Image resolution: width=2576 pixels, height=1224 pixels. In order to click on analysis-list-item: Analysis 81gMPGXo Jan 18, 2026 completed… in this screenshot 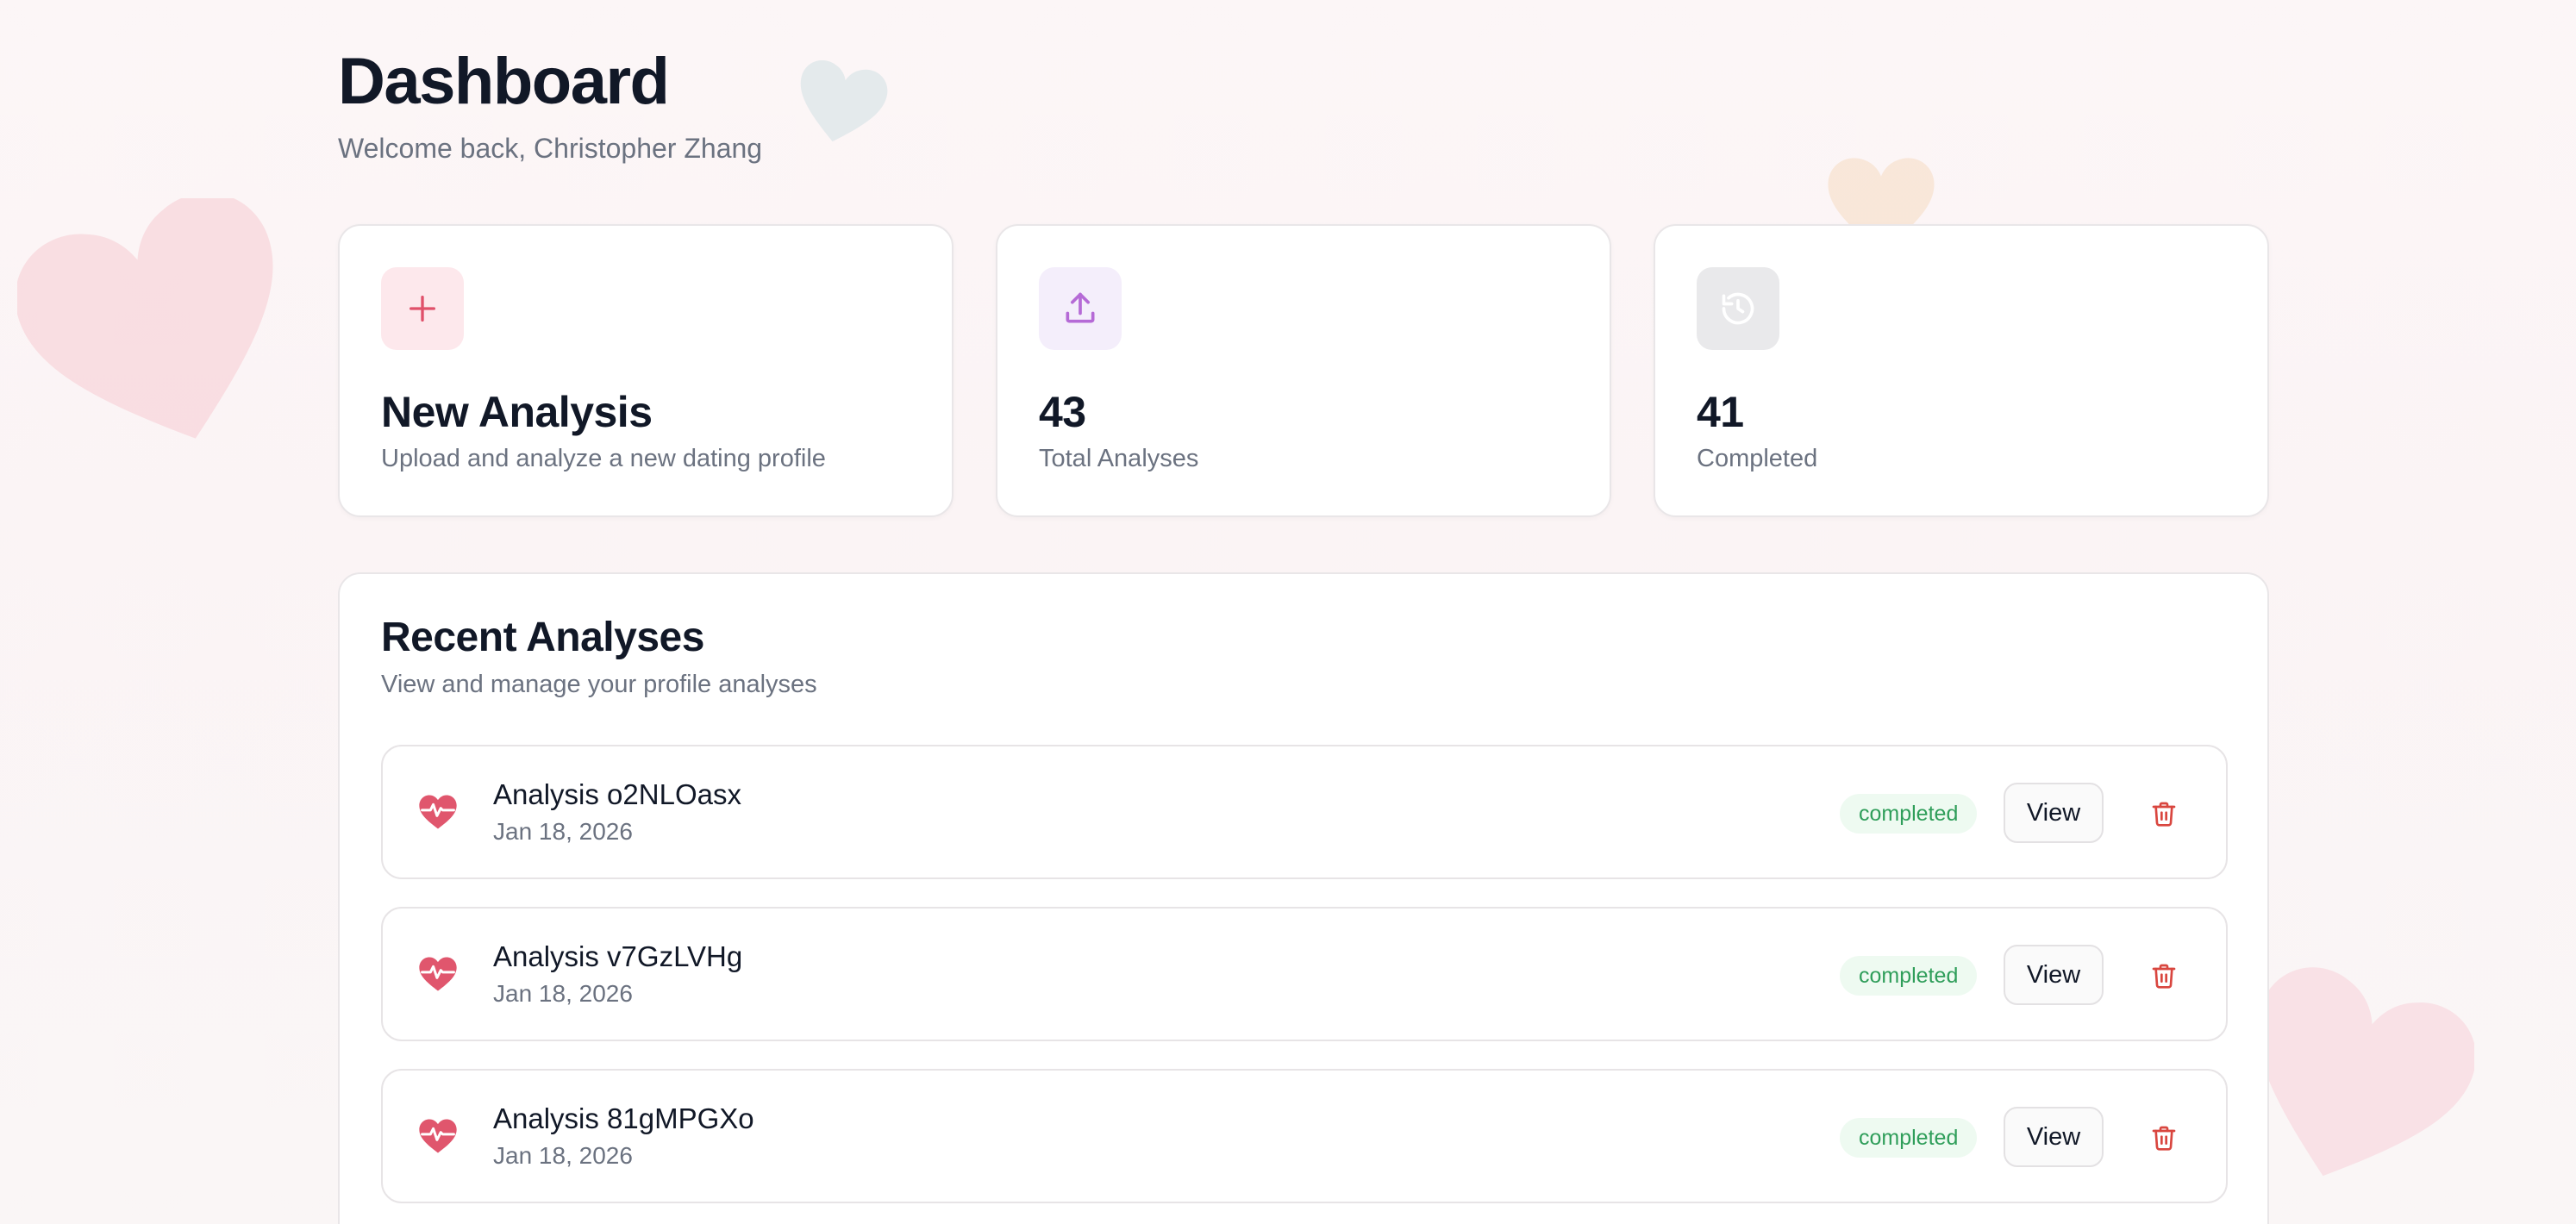, I will do `click(1304, 1136)`.